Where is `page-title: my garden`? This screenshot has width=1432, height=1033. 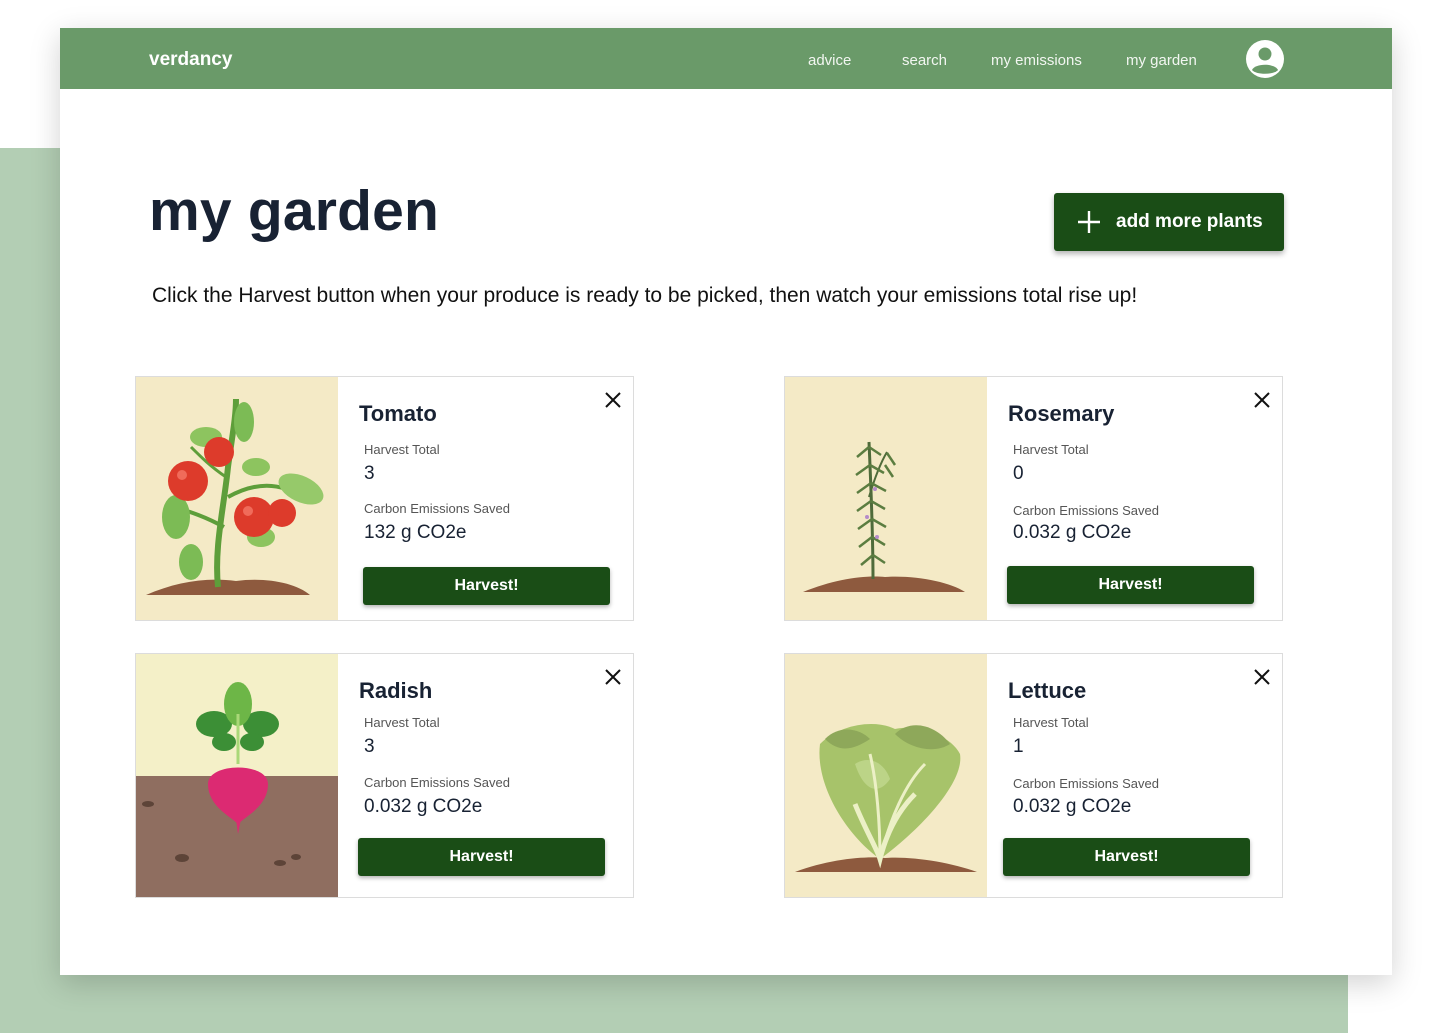
page-title: my garden is located at coordinates (294, 211).